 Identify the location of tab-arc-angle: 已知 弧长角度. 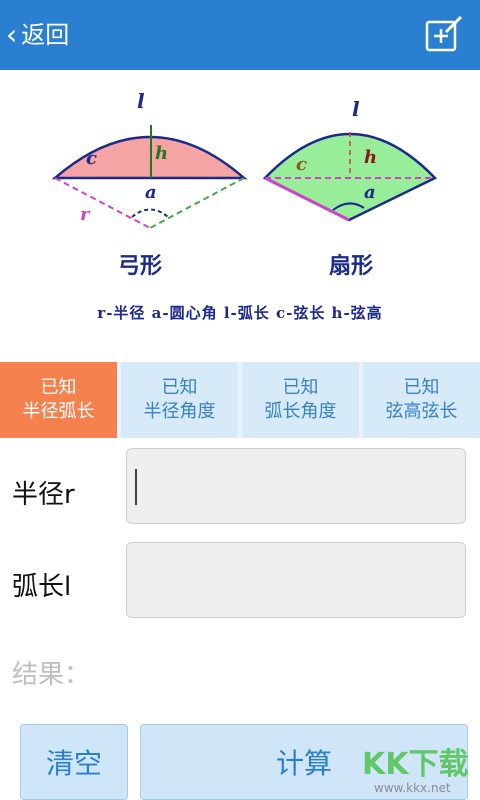
(300, 400).